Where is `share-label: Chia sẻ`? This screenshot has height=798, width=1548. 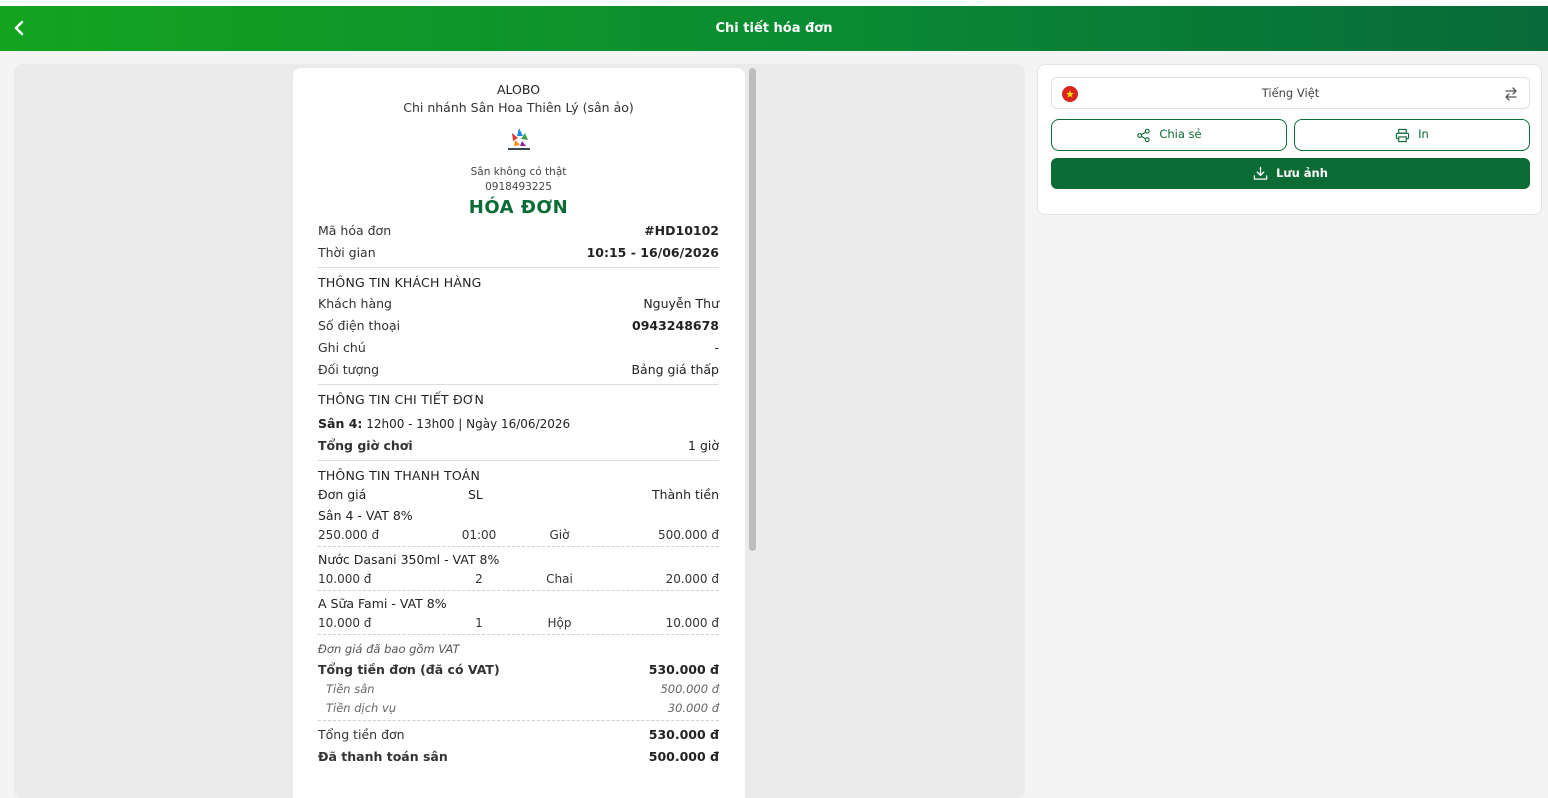
share-label: Chia sẻ is located at coordinates (1180, 134).